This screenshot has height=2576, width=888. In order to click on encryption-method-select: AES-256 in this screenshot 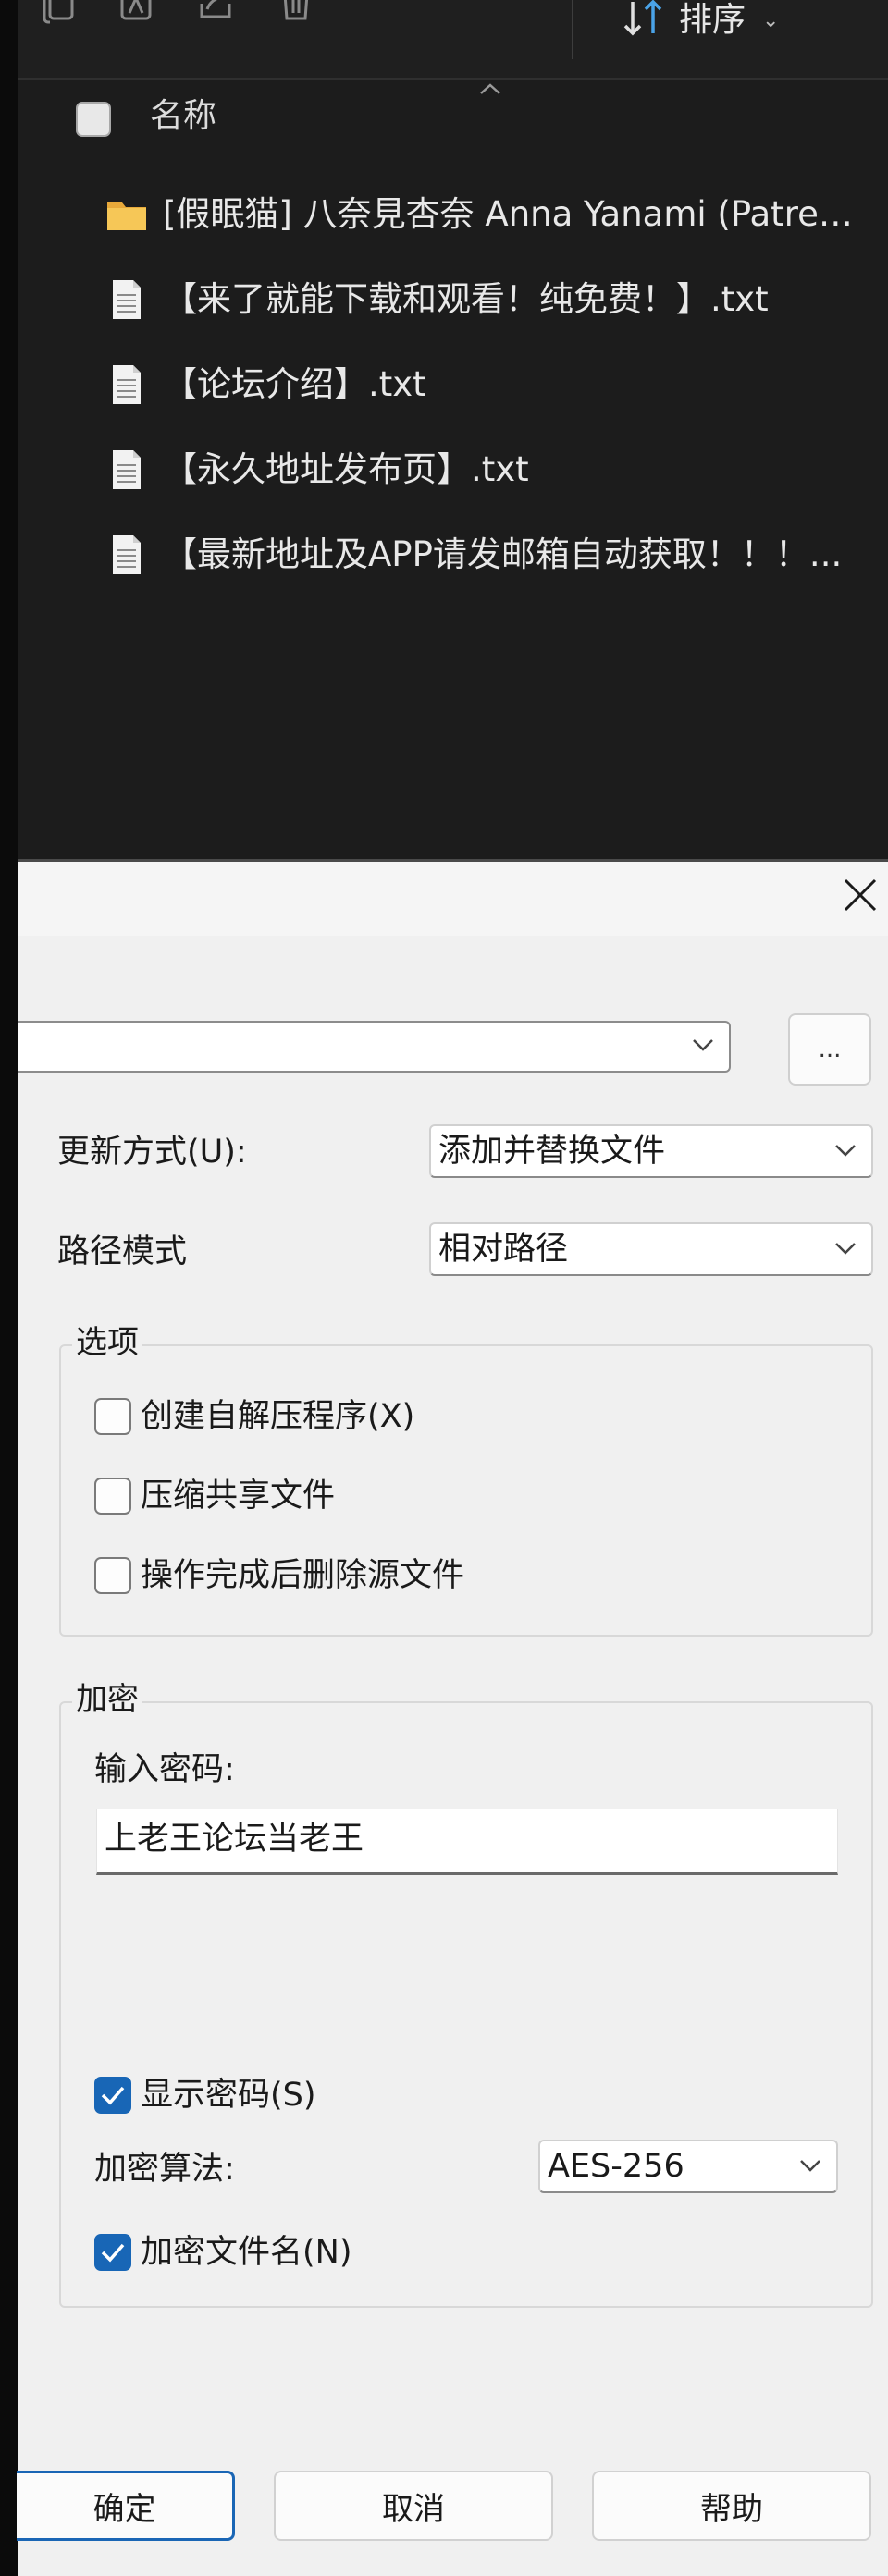, I will do `click(688, 2166)`.